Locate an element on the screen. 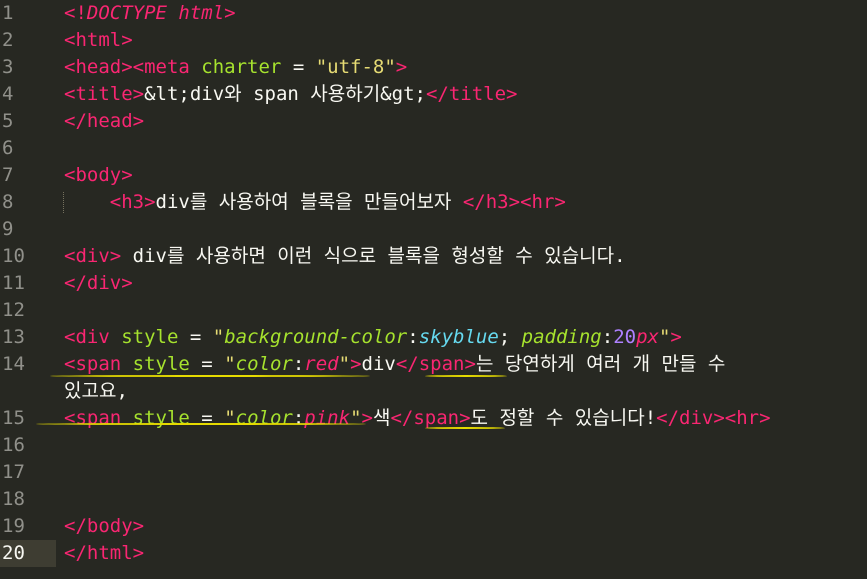 The height and width of the screenshot is (579, 867). code-token: ; is located at coordinates (510, 337).